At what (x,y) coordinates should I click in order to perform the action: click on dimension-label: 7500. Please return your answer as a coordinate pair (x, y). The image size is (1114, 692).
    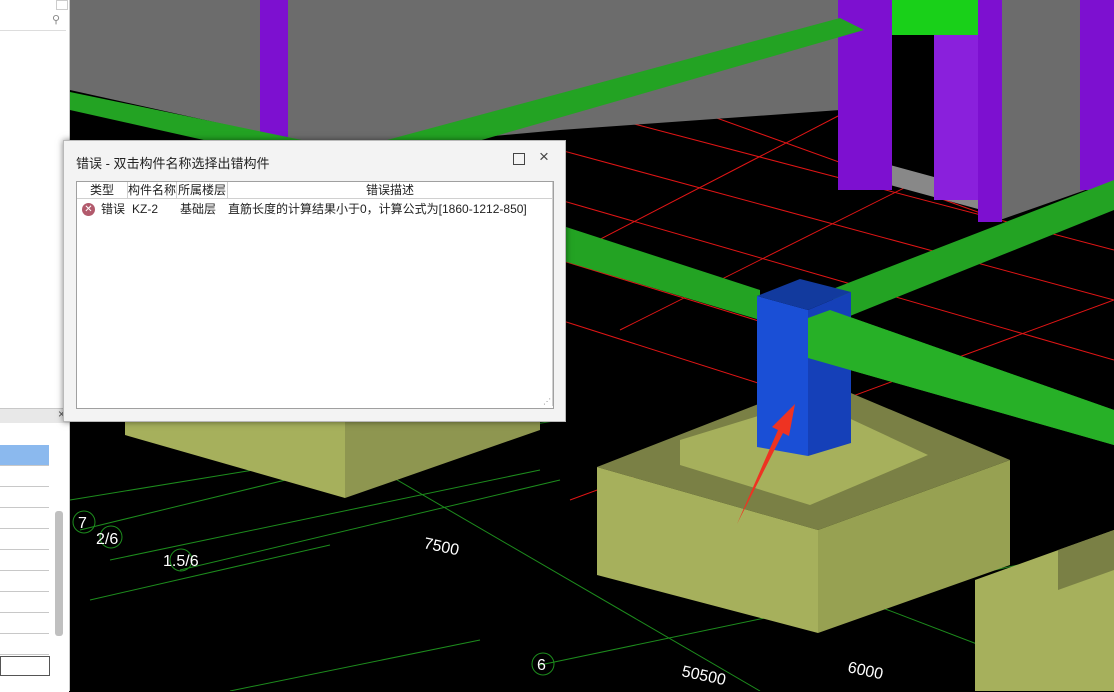
    Looking at the image, I should click on (441, 547).